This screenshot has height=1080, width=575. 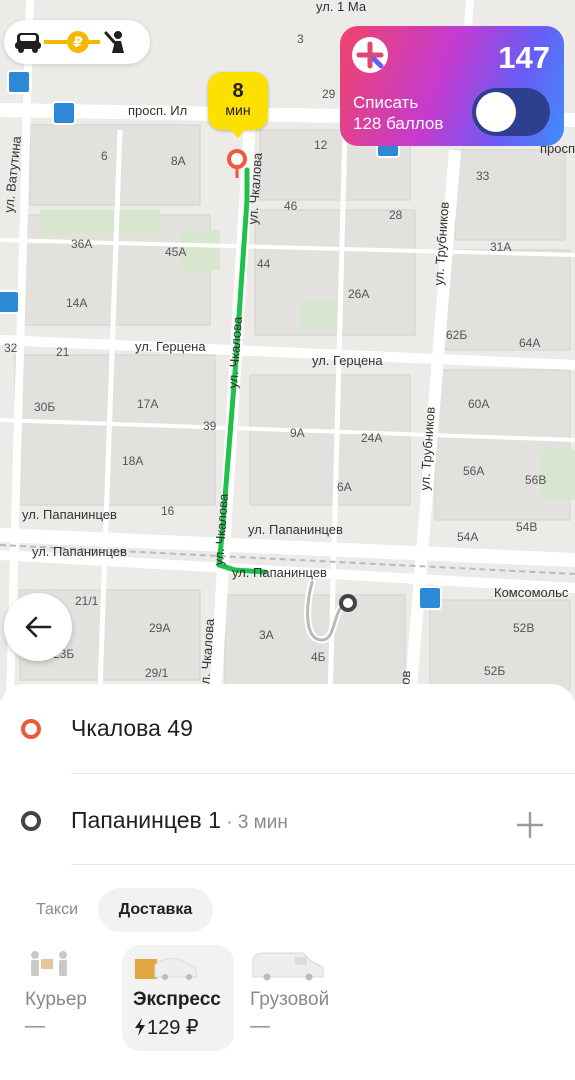 What do you see at coordinates (372, 438) in the screenshot?
I see `house-number: 24А` at bounding box center [372, 438].